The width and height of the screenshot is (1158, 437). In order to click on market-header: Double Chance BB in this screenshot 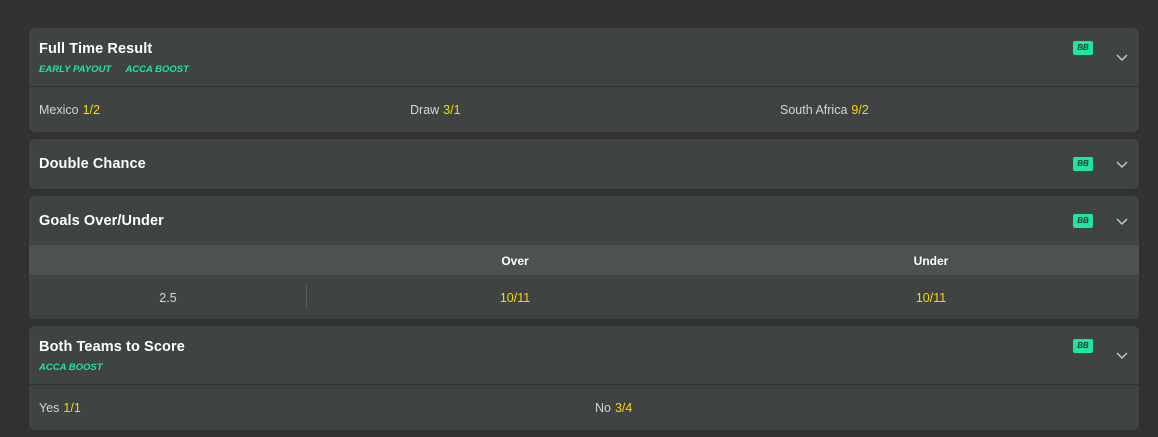, I will do `click(584, 164)`.